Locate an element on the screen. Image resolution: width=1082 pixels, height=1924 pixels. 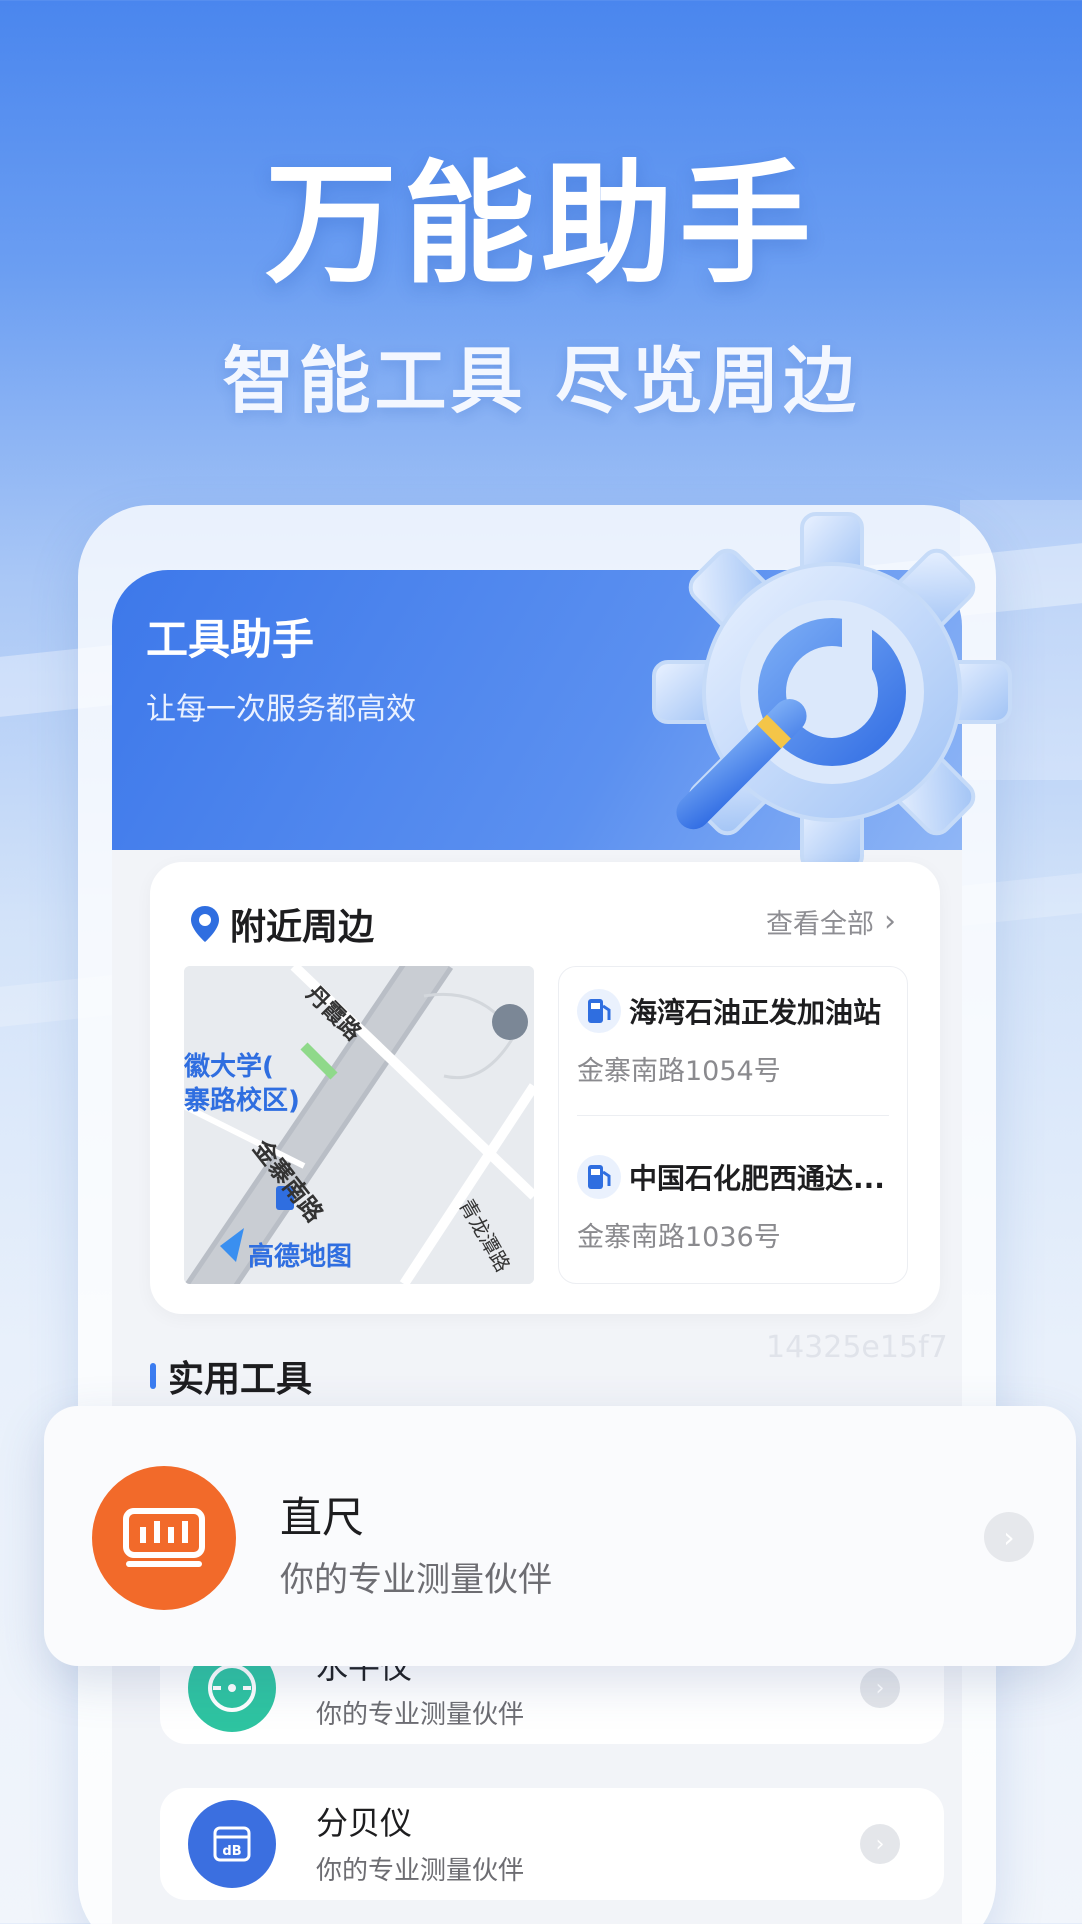
tool-name: 直尺 is located at coordinates (322, 1517).